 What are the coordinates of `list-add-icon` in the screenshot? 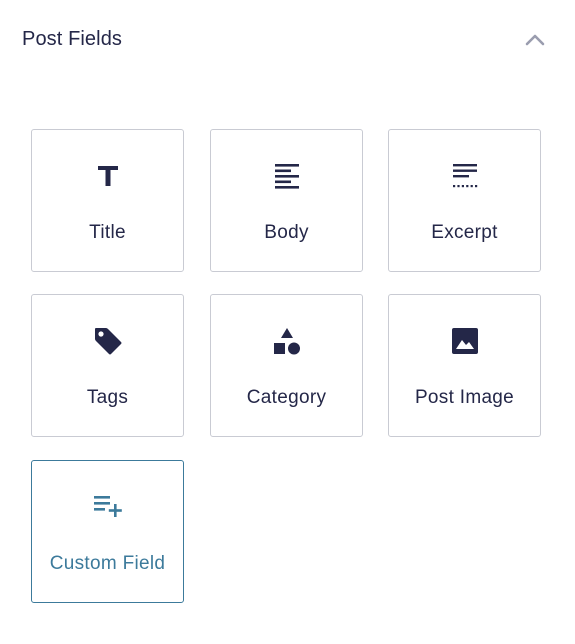 It's located at (107, 506).